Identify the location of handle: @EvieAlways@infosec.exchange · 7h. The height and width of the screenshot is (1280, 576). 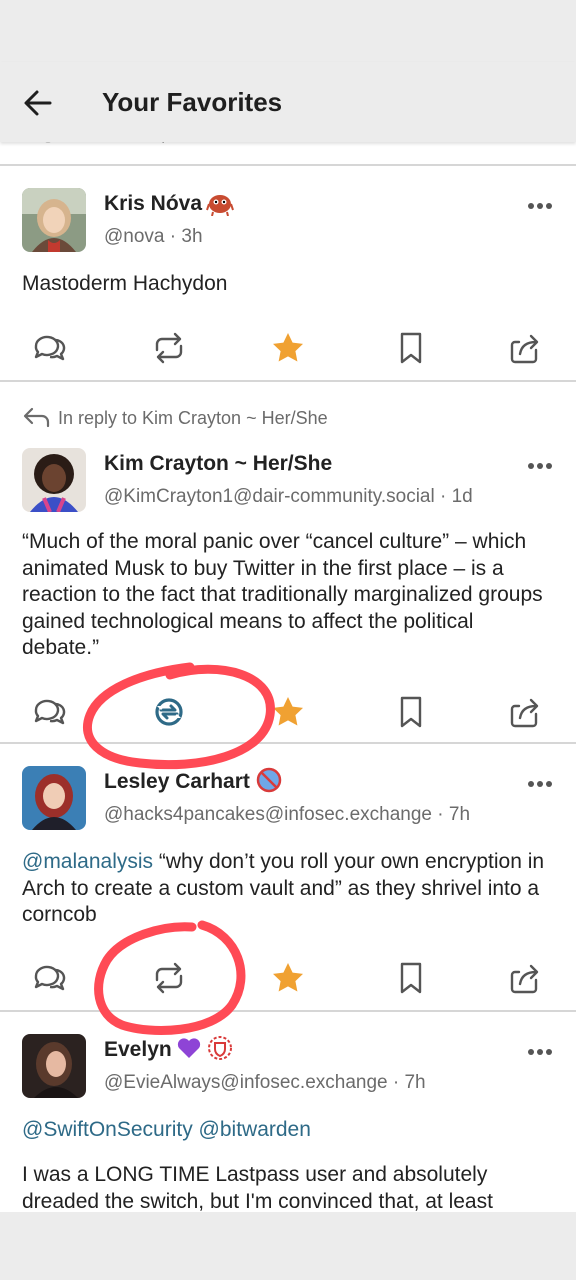
(265, 1082).